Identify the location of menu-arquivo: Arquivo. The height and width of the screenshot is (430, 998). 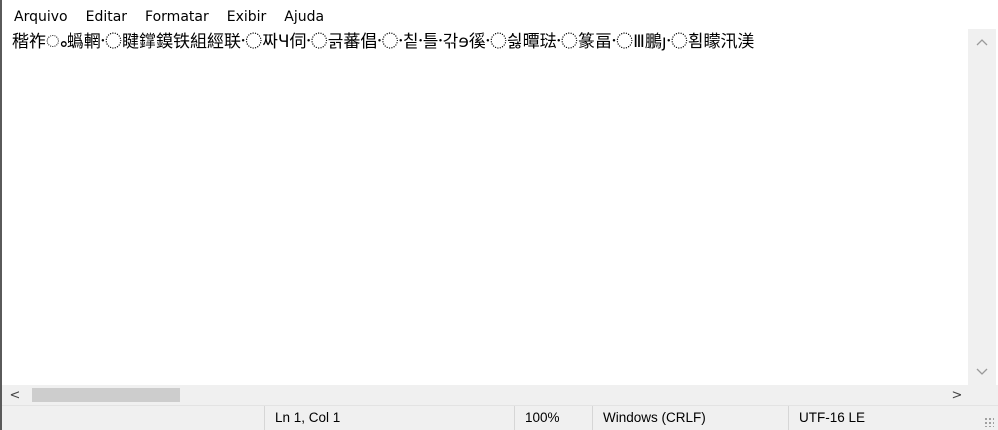
(41, 17).